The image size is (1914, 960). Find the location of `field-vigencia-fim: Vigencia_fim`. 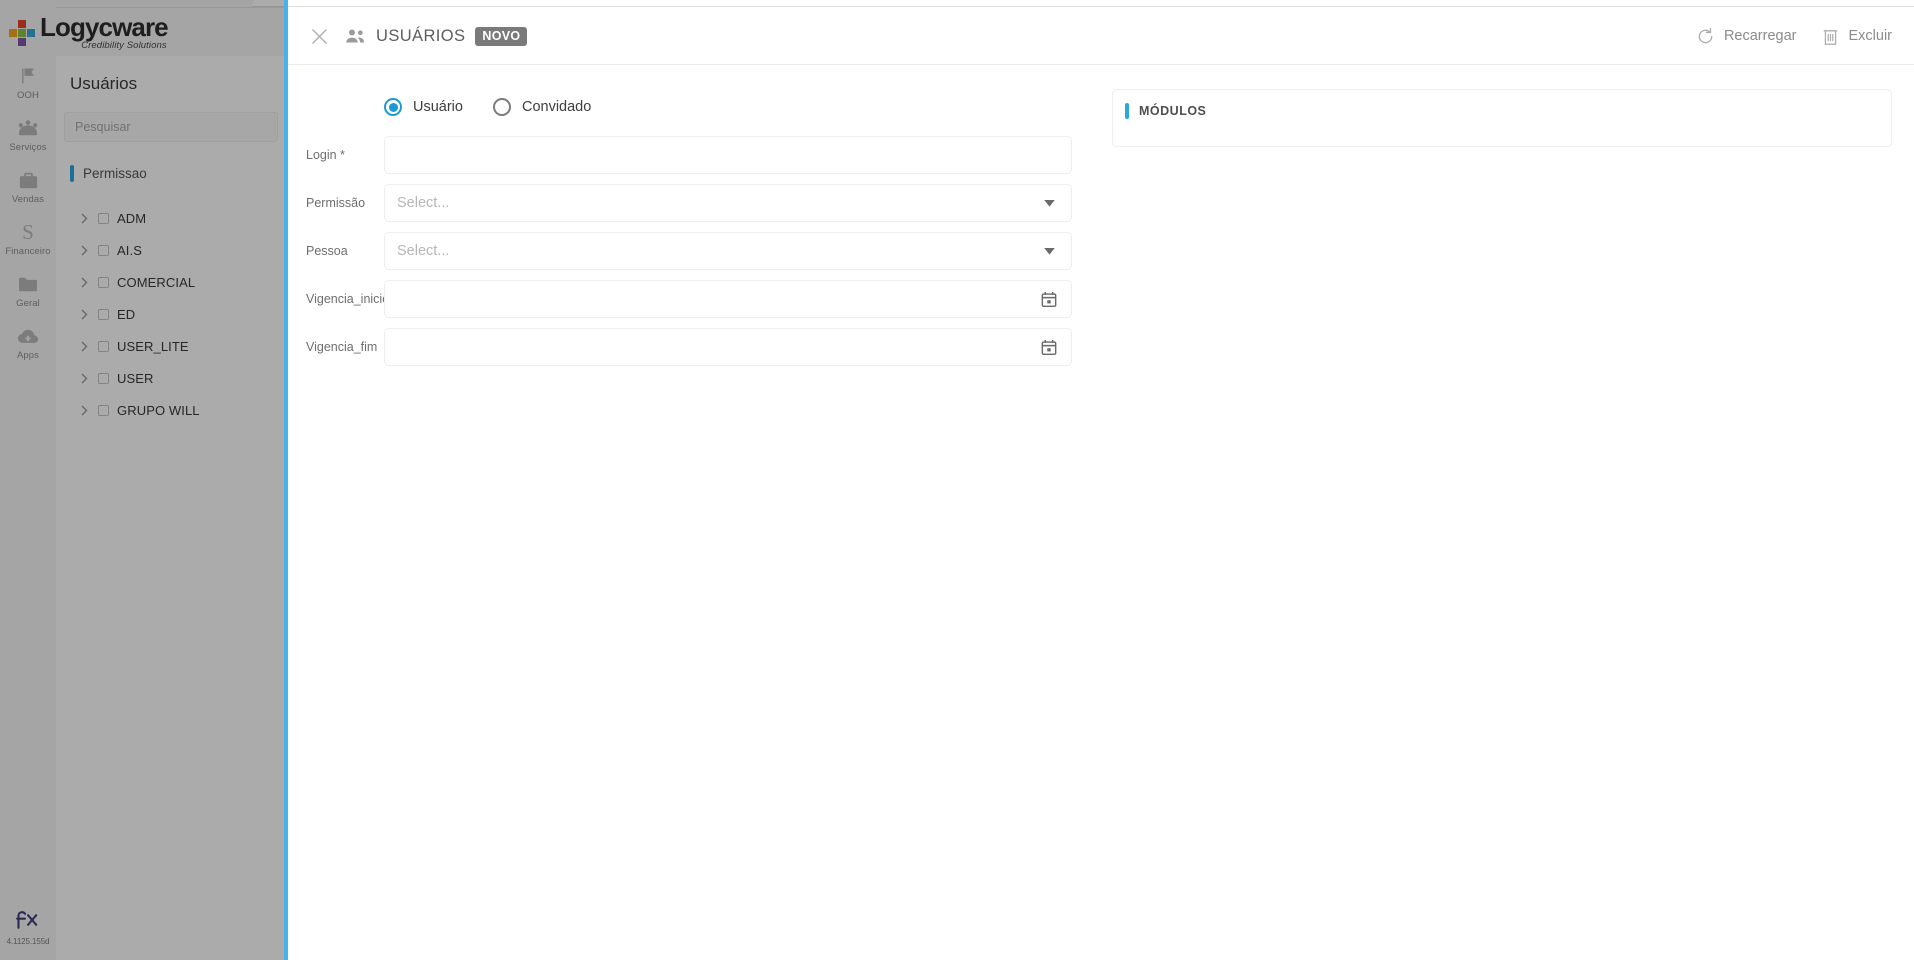

field-vigencia-fim: Vigencia_fim is located at coordinates (697, 347).